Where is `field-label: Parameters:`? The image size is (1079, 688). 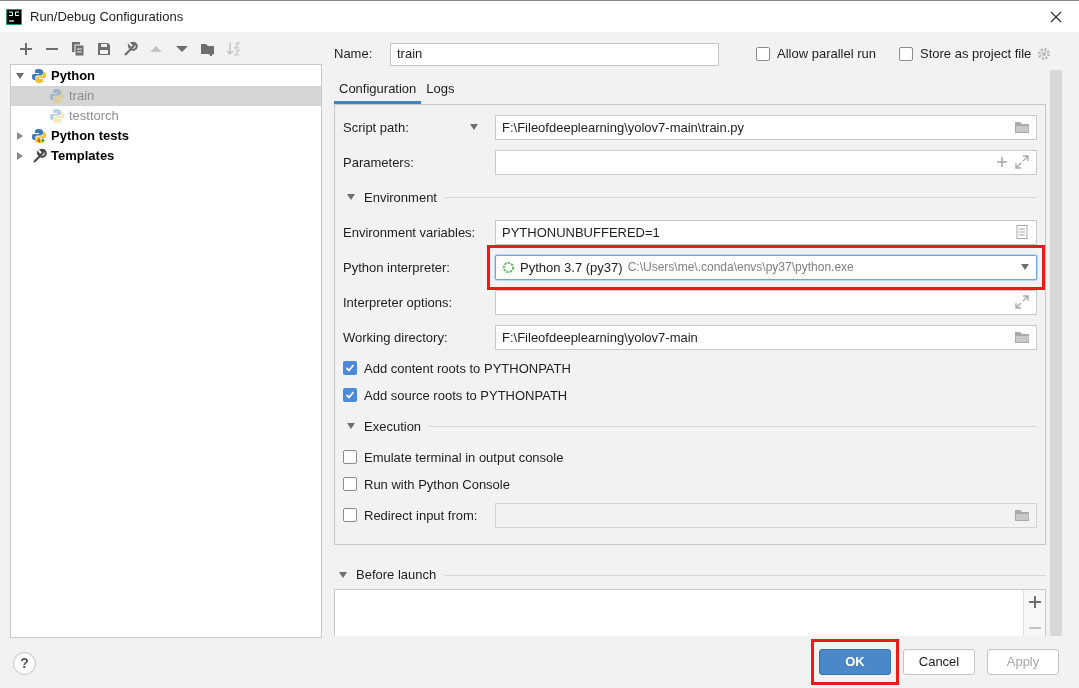 field-label: Parameters: is located at coordinates (378, 162).